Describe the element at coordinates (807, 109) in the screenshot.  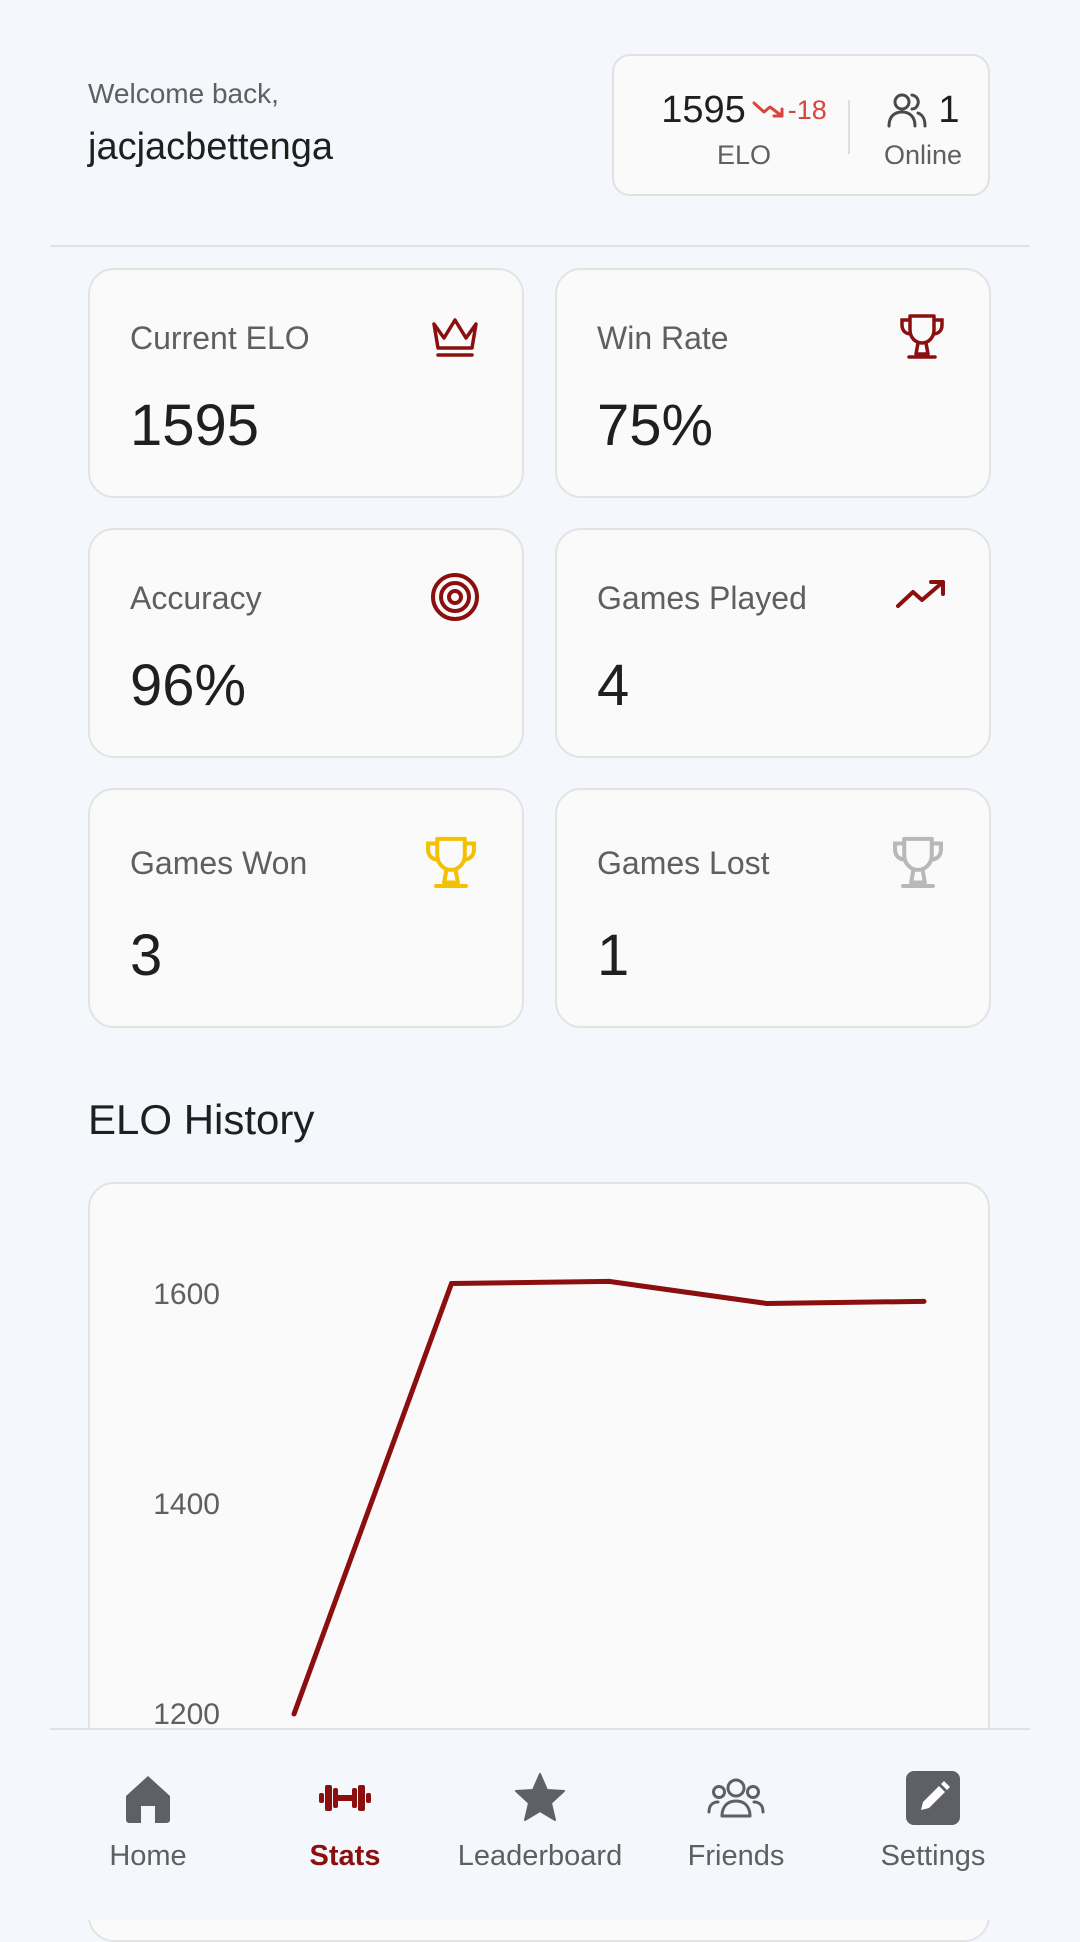
I see `elo-delta-value: -18` at that location.